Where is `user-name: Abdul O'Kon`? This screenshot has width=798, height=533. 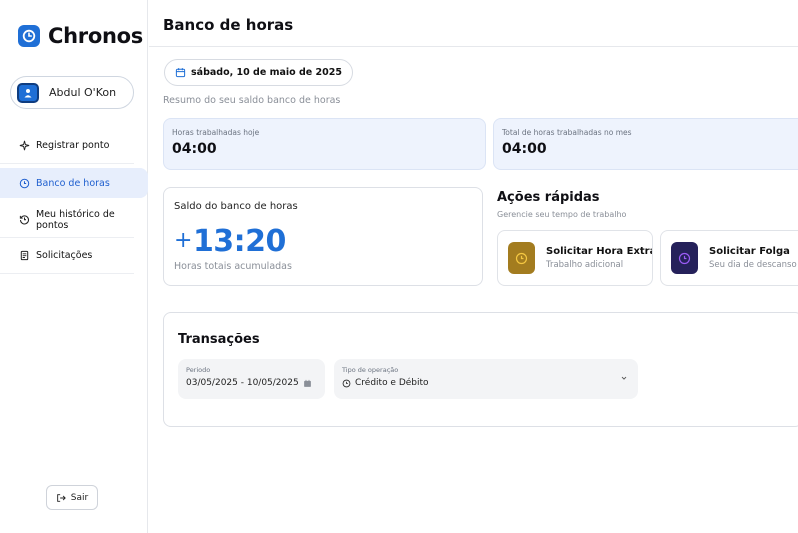 user-name: Abdul O'Kon is located at coordinates (83, 92).